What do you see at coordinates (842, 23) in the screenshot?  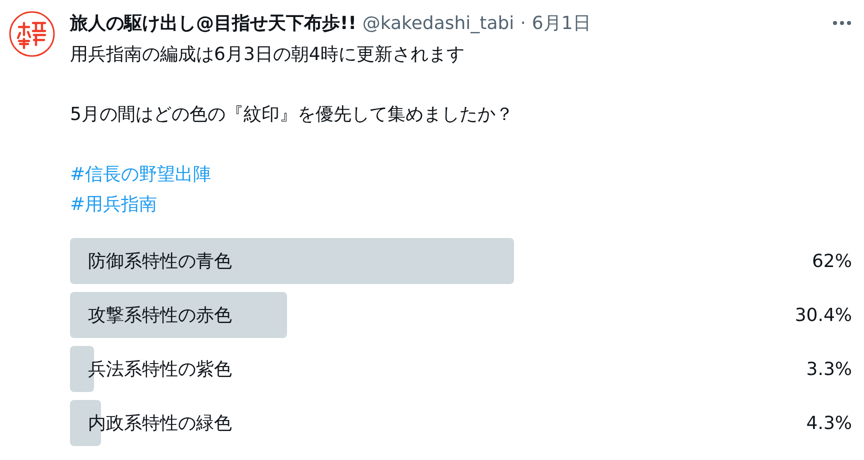 I see `more-options-icon` at bounding box center [842, 23].